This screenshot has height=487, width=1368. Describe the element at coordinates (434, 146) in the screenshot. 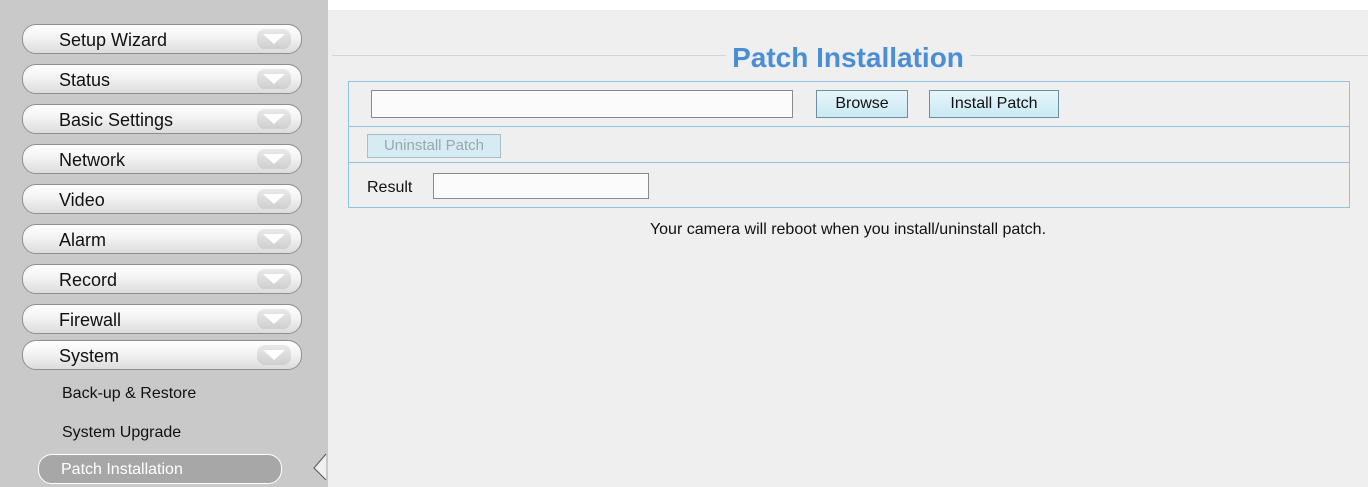

I see `uninstall-patch-button: Uninstall Patch` at that location.